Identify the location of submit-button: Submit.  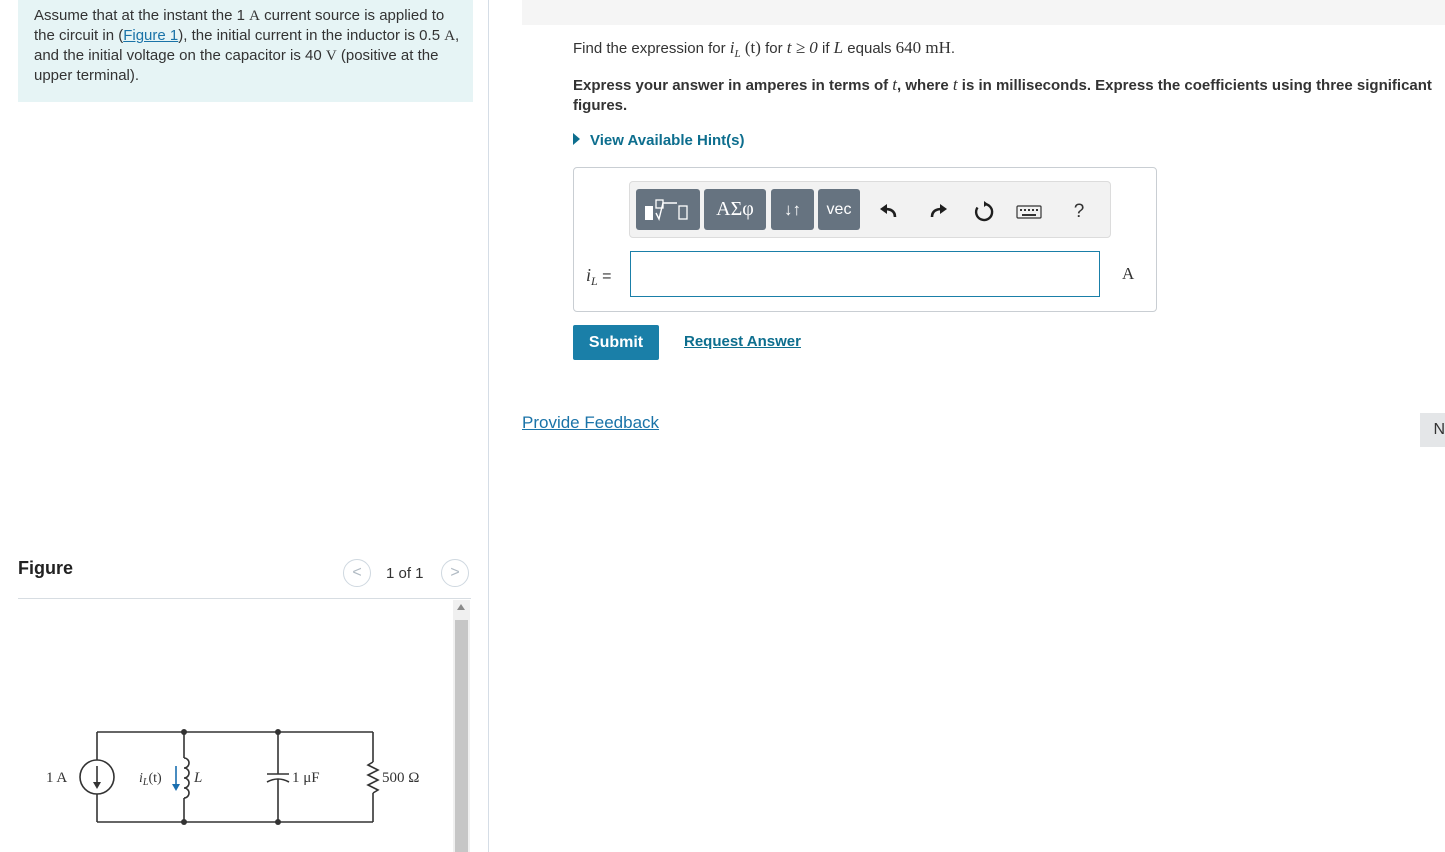
(616, 342).